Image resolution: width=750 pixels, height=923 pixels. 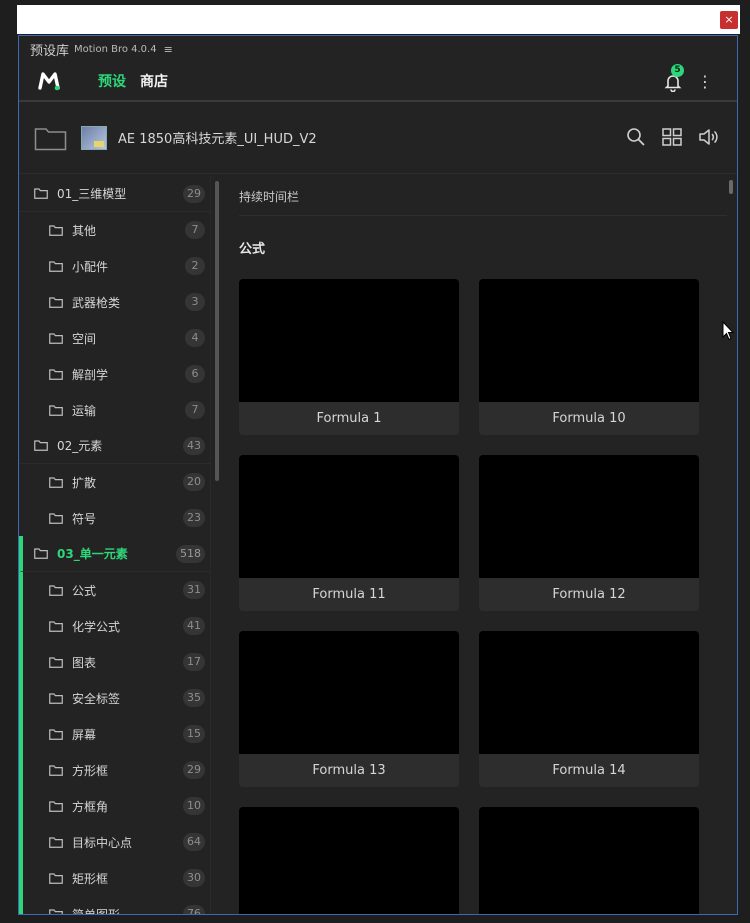 What do you see at coordinates (114, 662) in the screenshot?
I see `category-item: 图表 17` at bounding box center [114, 662].